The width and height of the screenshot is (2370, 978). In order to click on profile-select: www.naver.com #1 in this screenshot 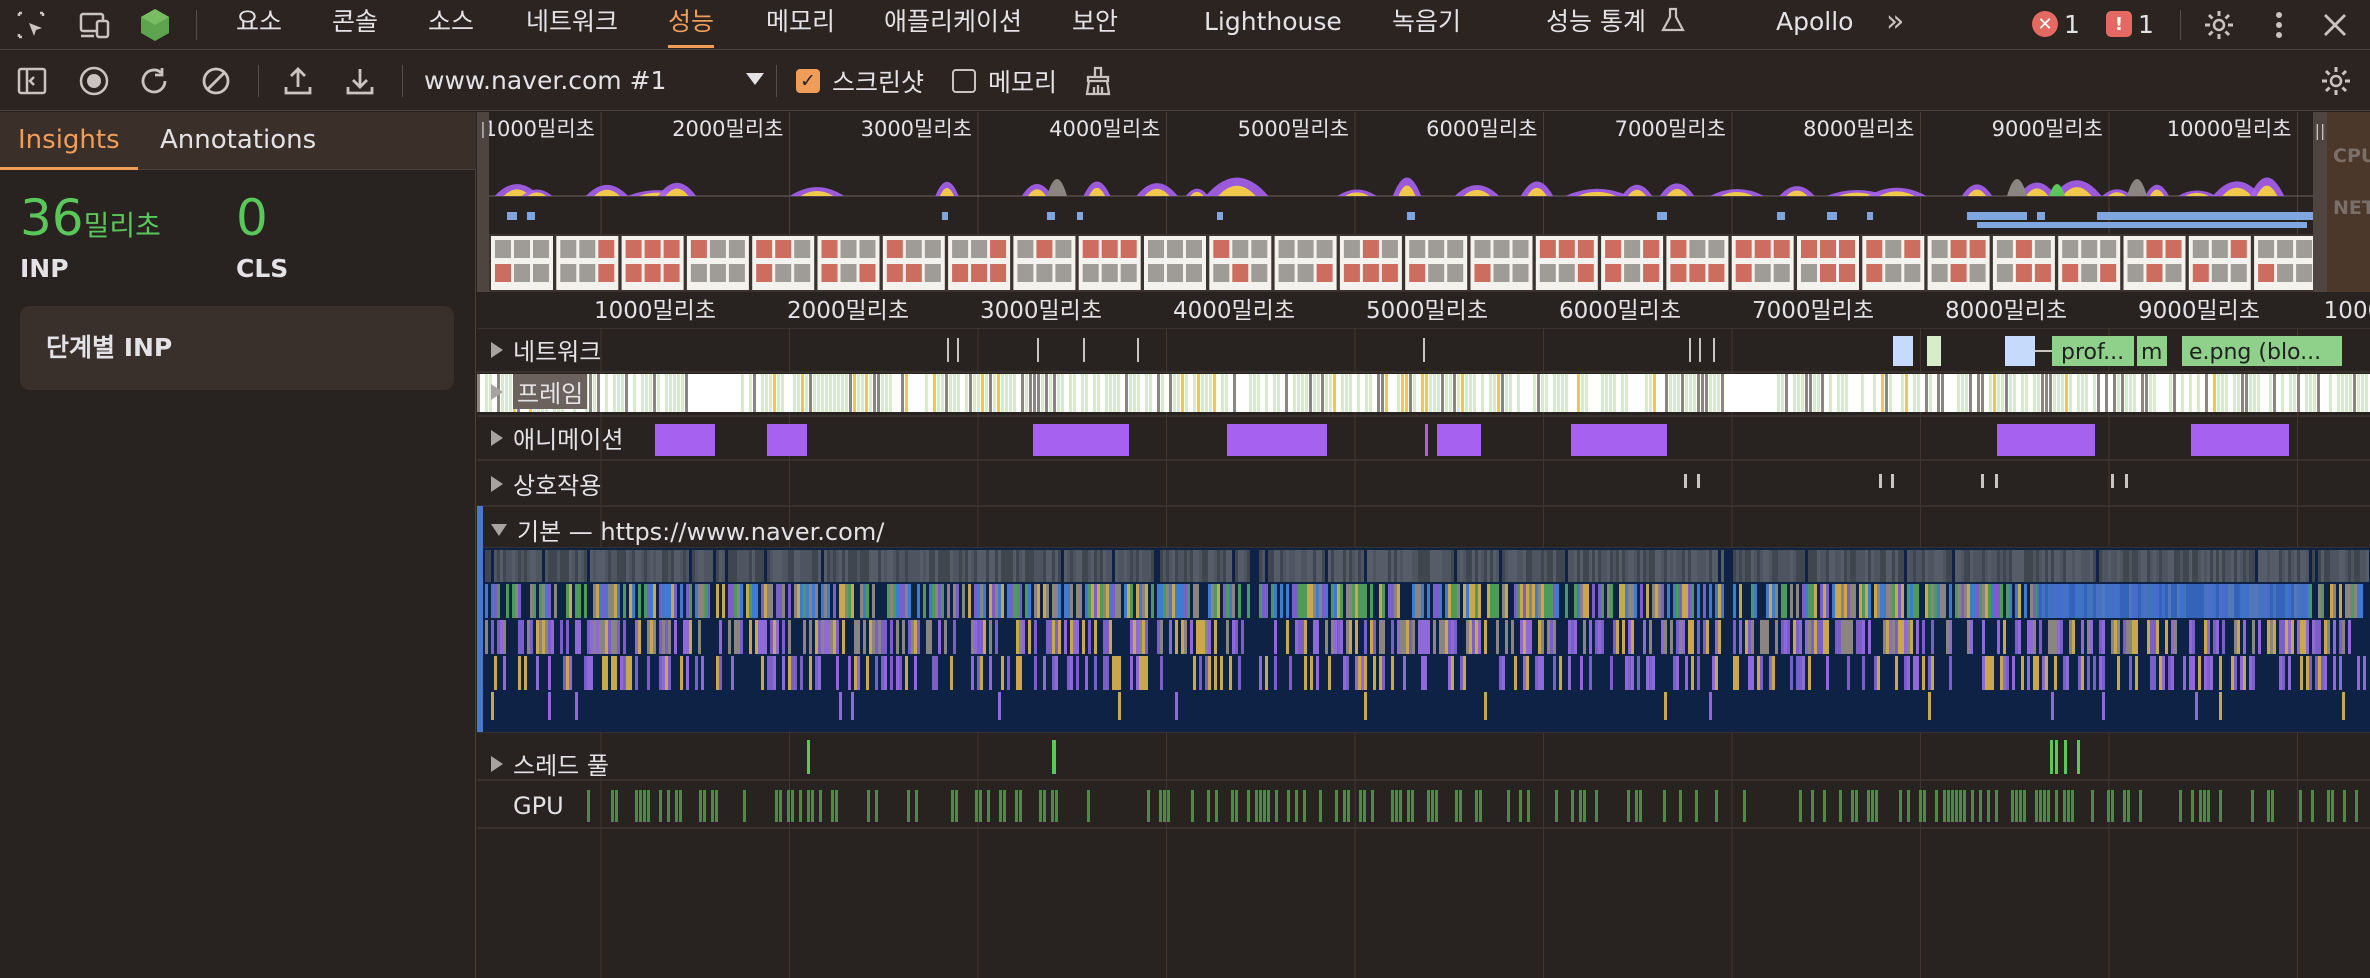, I will do `click(594, 81)`.